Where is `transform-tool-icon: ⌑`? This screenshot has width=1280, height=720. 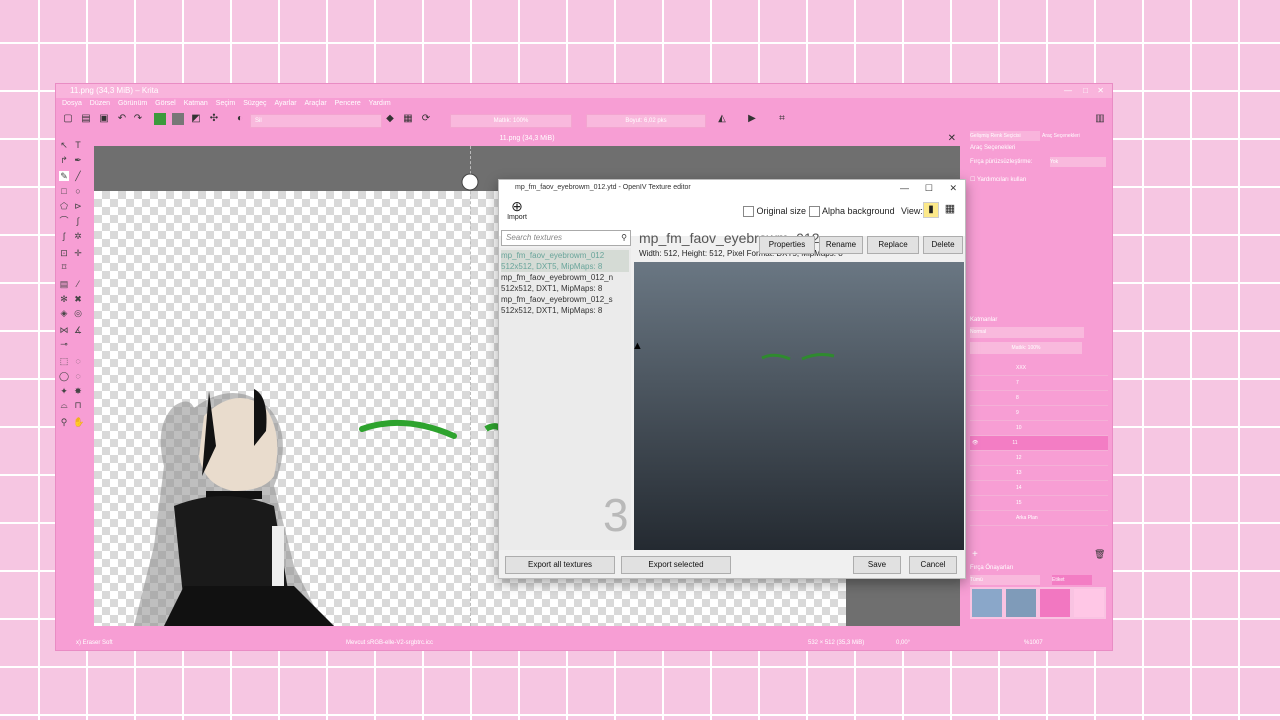
transform-tool-icon: ⌑ is located at coordinates (64, 267).